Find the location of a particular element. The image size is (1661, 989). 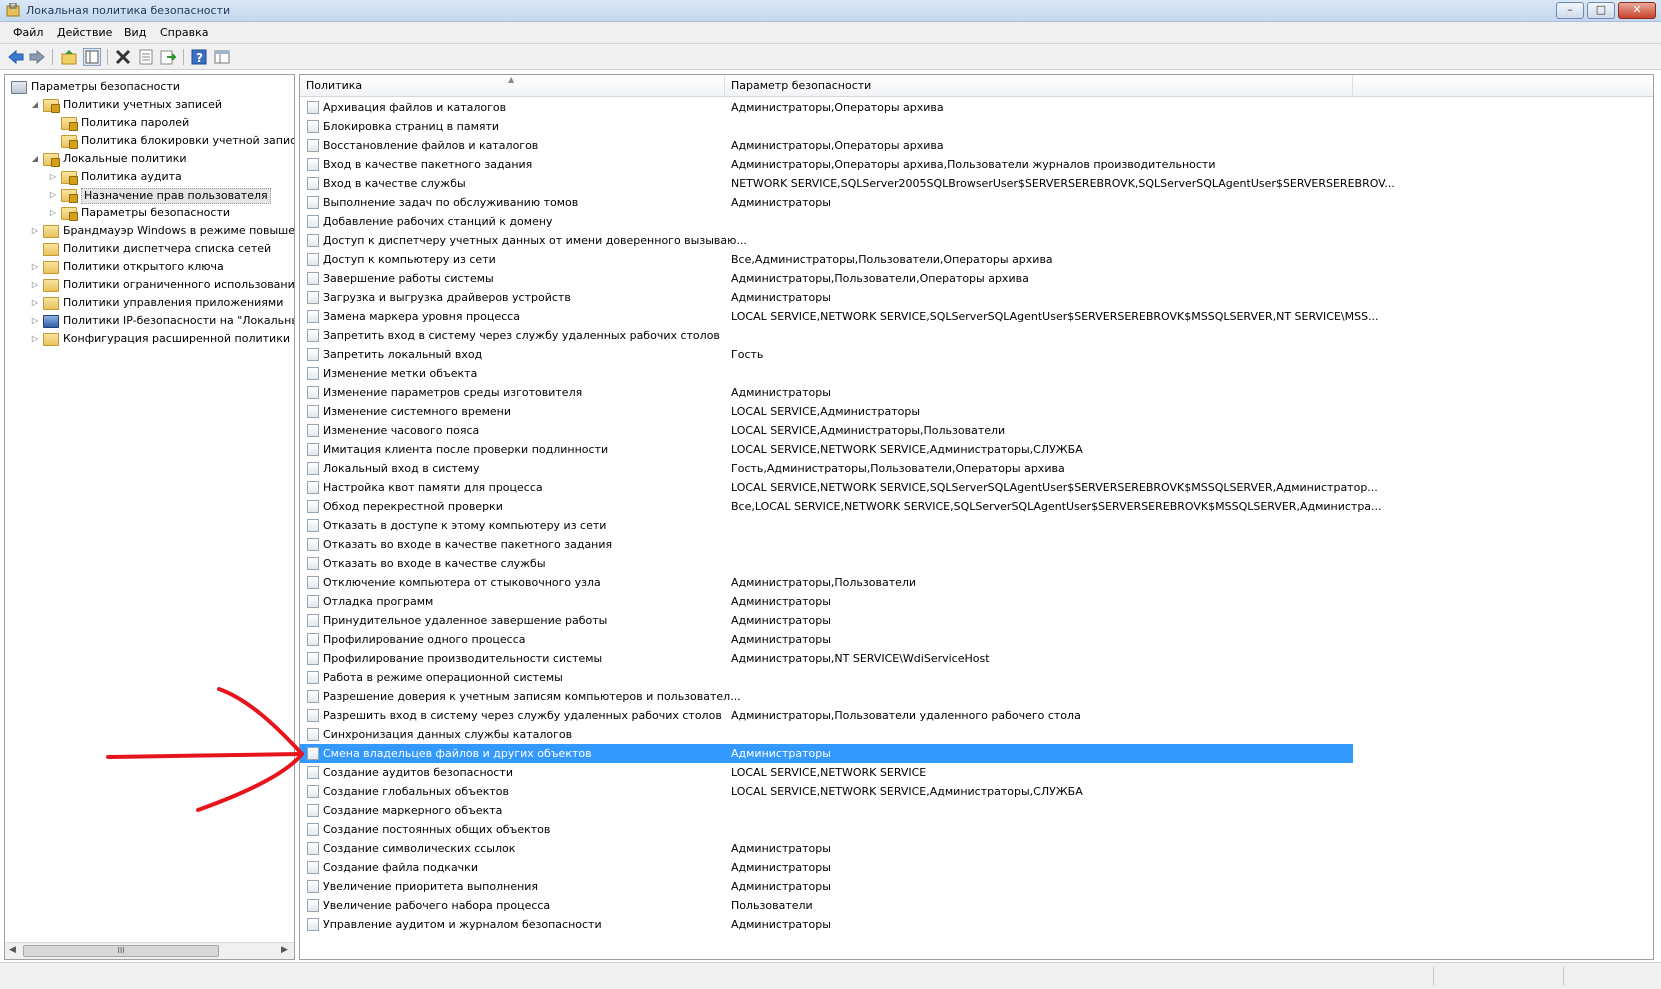

show-tree-icon is located at coordinates (92, 57).